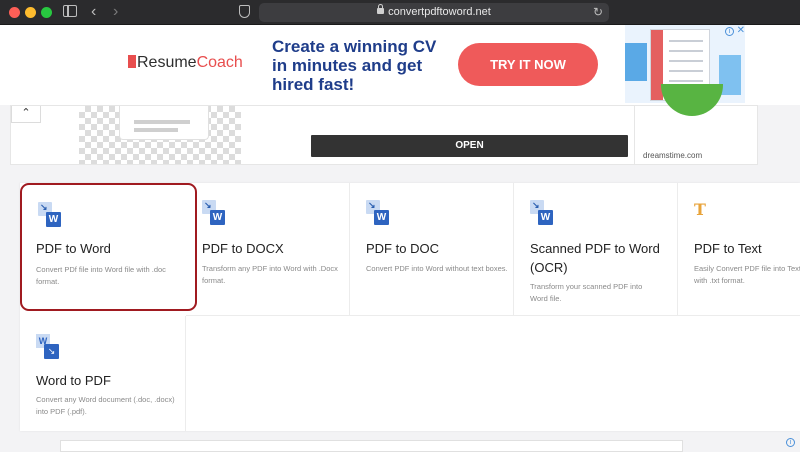  I want to click on collapse-ad-button: ⌃, so click(26, 114).